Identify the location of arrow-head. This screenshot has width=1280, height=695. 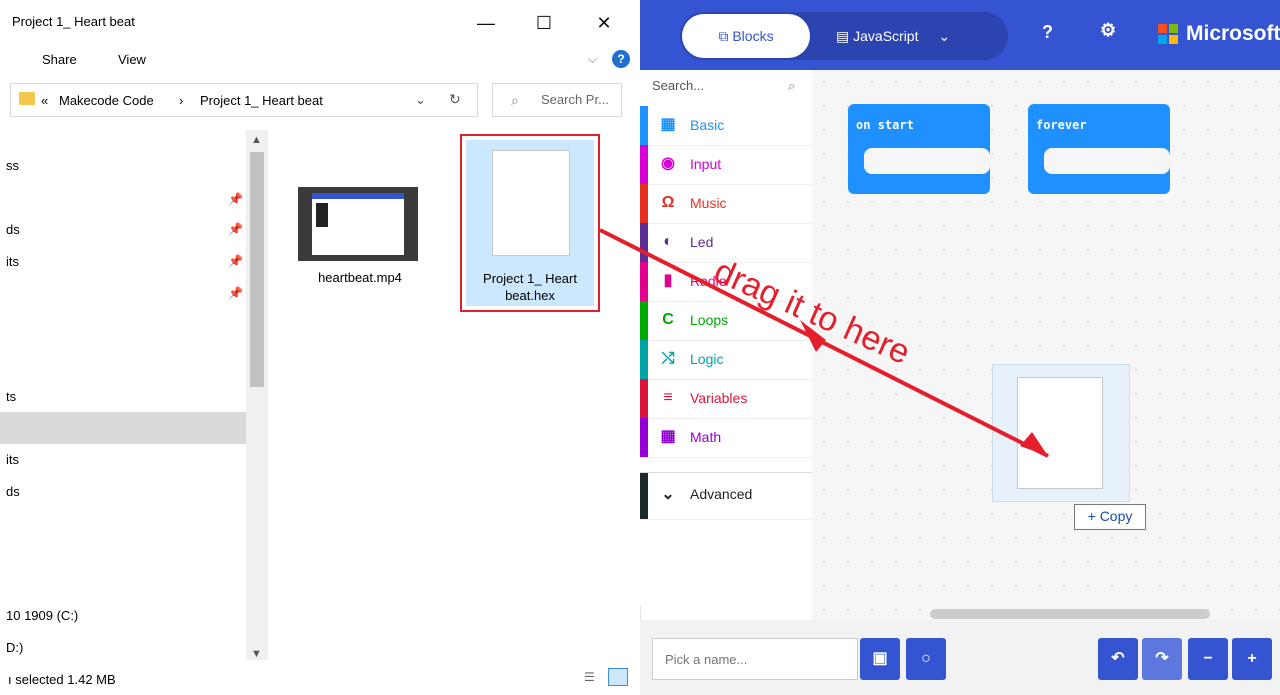
(1034, 444).